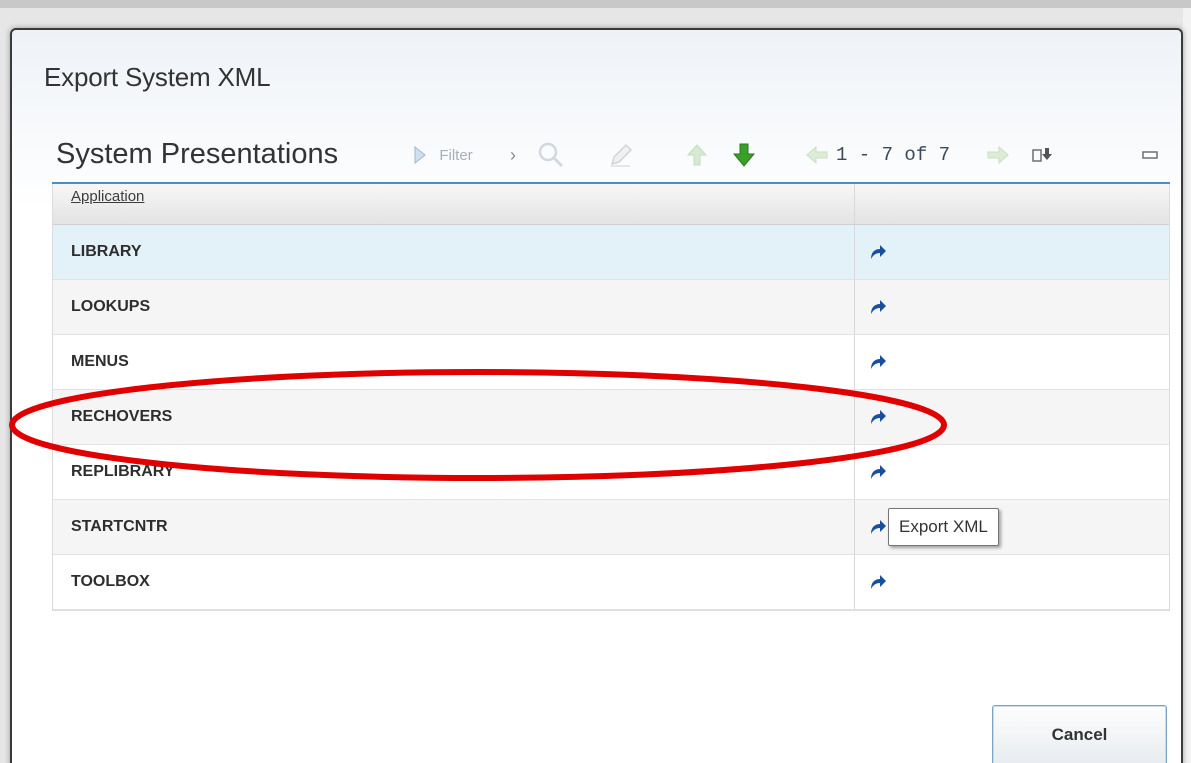 The height and width of the screenshot is (763, 1191). What do you see at coordinates (1187, 385) in the screenshot?
I see `background-page` at bounding box center [1187, 385].